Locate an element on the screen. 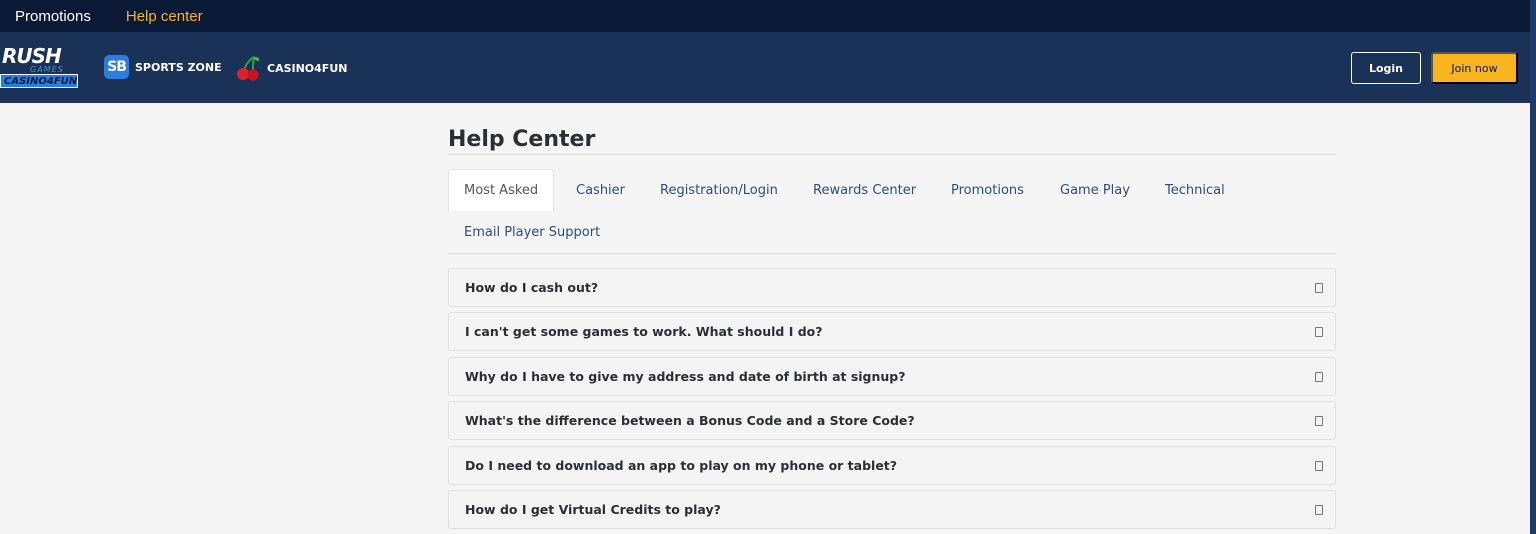 The image size is (1536, 534). tab-rewards-center: Rewards Center is located at coordinates (864, 190).